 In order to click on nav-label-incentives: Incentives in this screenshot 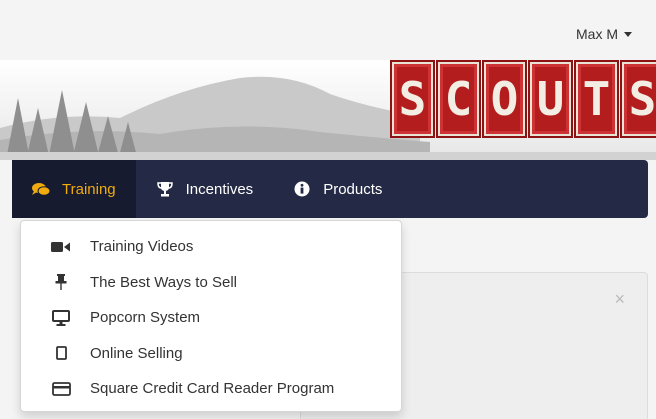, I will do `click(219, 189)`.